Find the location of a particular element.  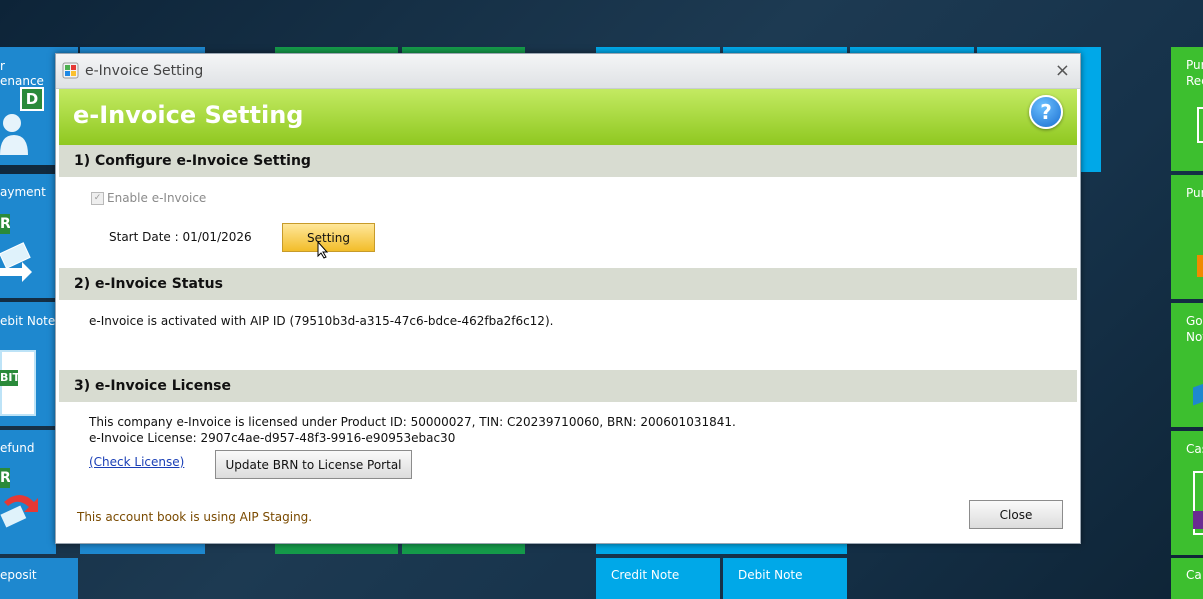

tile-credit-note: Credit Note is located at coordinates (658, 578).